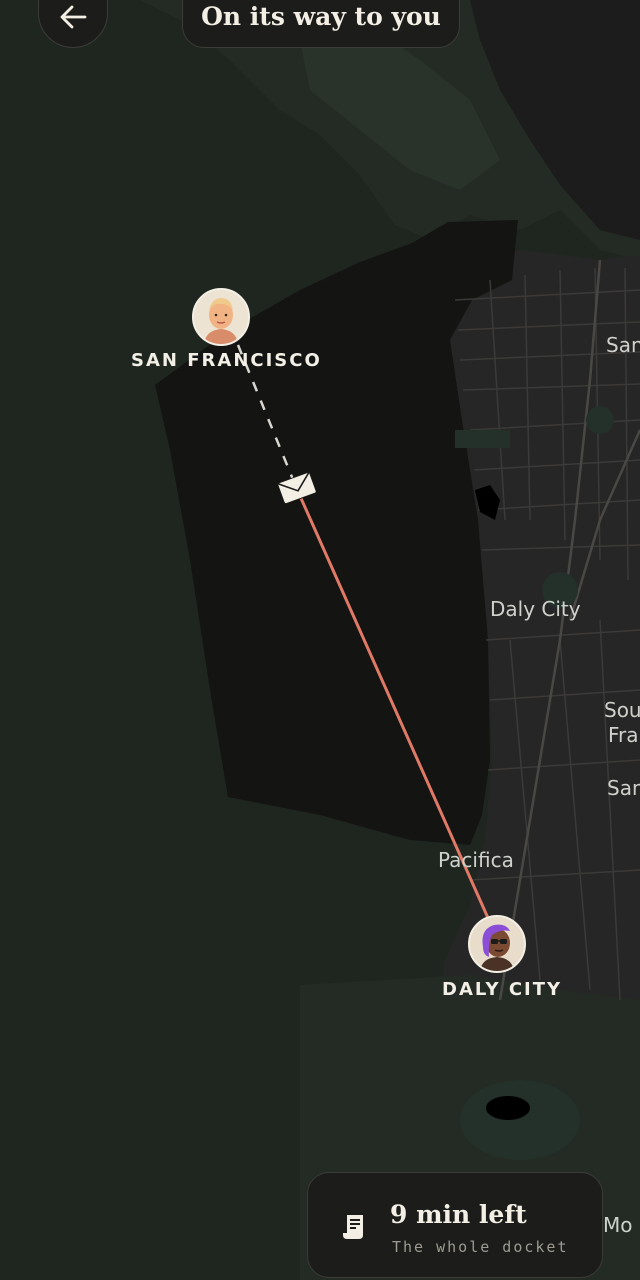 This screenshot has height=1280, width=640. Describe the element at coordinates (623, 345) in the screenshot. I see `map-label-san: San` at that location.